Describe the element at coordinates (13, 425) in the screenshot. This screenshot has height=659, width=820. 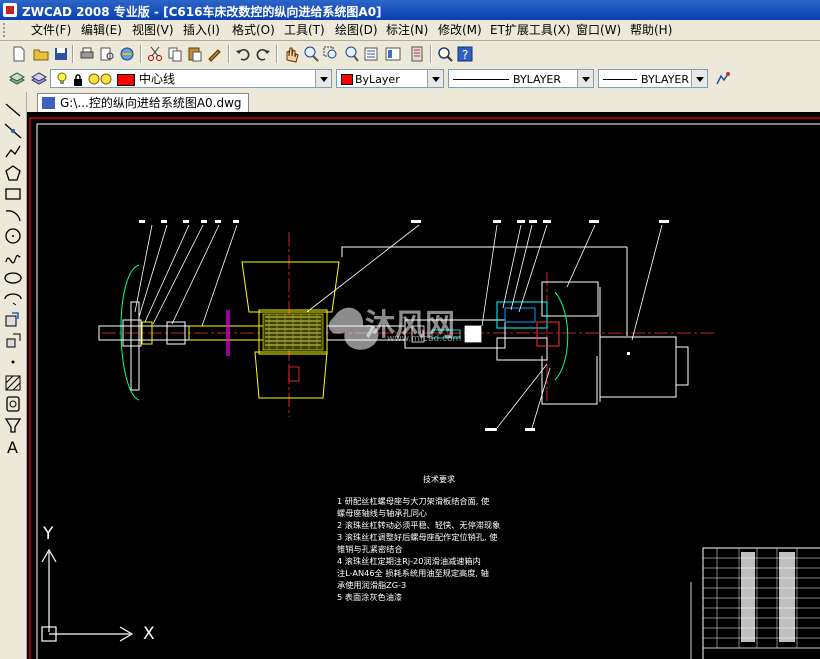
I see `table-tool-icon` at that location.